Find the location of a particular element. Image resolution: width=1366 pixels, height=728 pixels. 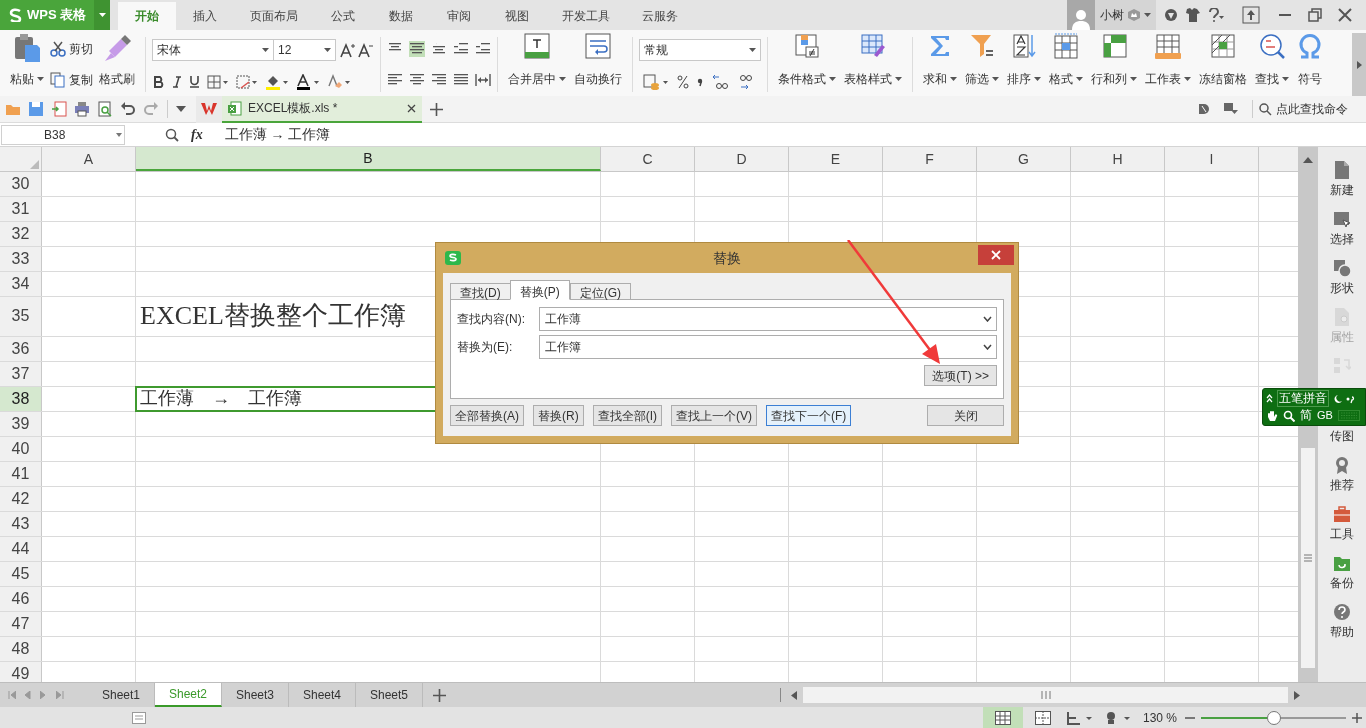

recommend-button: 推荐 is located at coordinates (1342, 475).